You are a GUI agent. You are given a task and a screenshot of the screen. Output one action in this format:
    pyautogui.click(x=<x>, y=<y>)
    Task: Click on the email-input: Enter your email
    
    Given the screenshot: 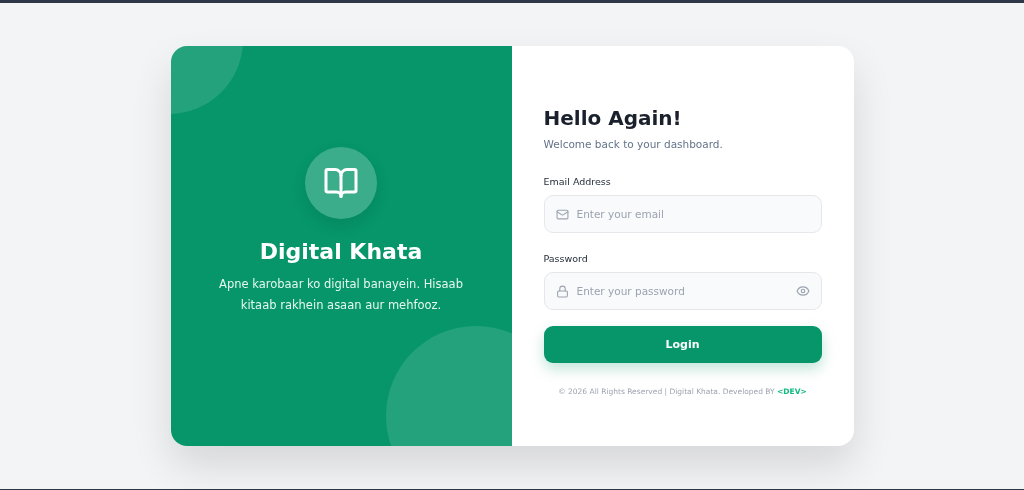 What is the action you would take?
    pyautogui.click(x=693, y=214)
    